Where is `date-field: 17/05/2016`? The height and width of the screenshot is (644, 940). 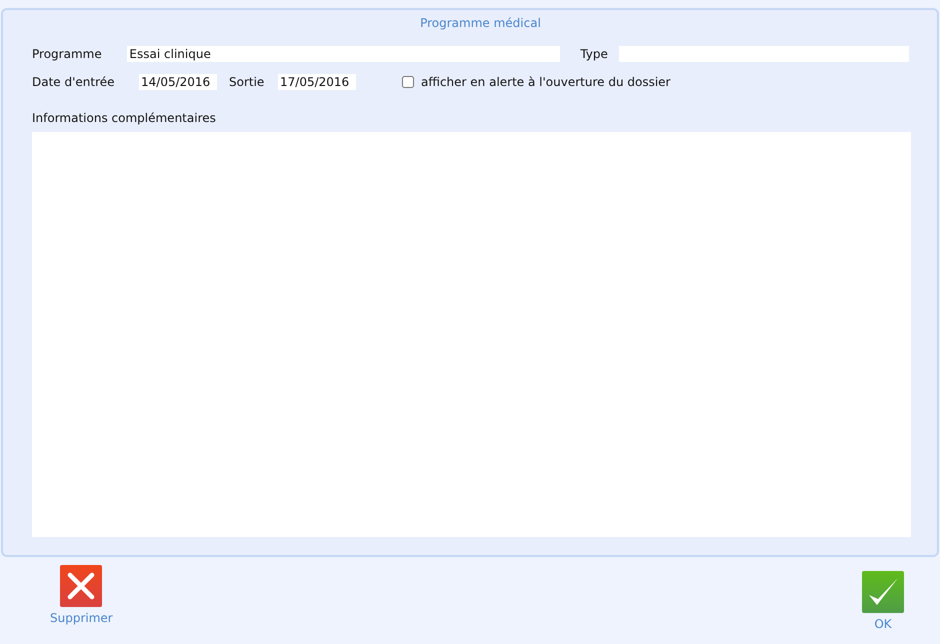
date-field: 17/05/2016 is located at coordinates (317, 82).